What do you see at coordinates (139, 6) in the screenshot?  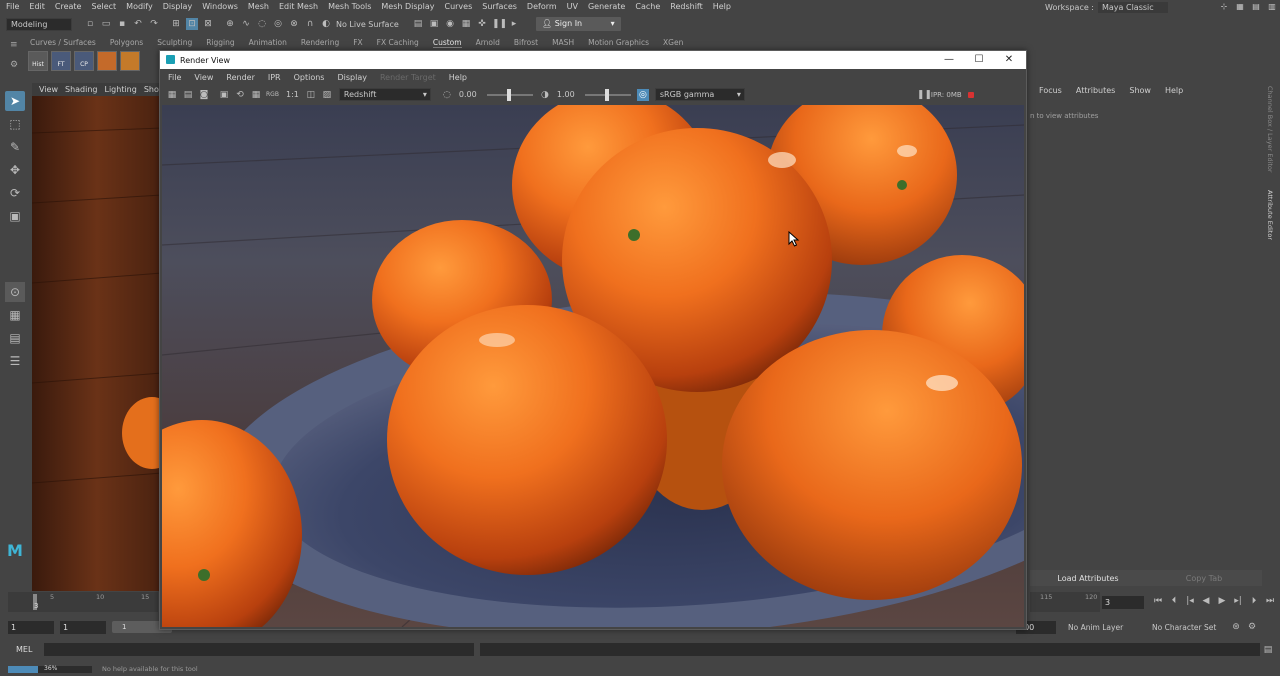 I see `menu-modify: Modify` at bounding box center [139, 6].